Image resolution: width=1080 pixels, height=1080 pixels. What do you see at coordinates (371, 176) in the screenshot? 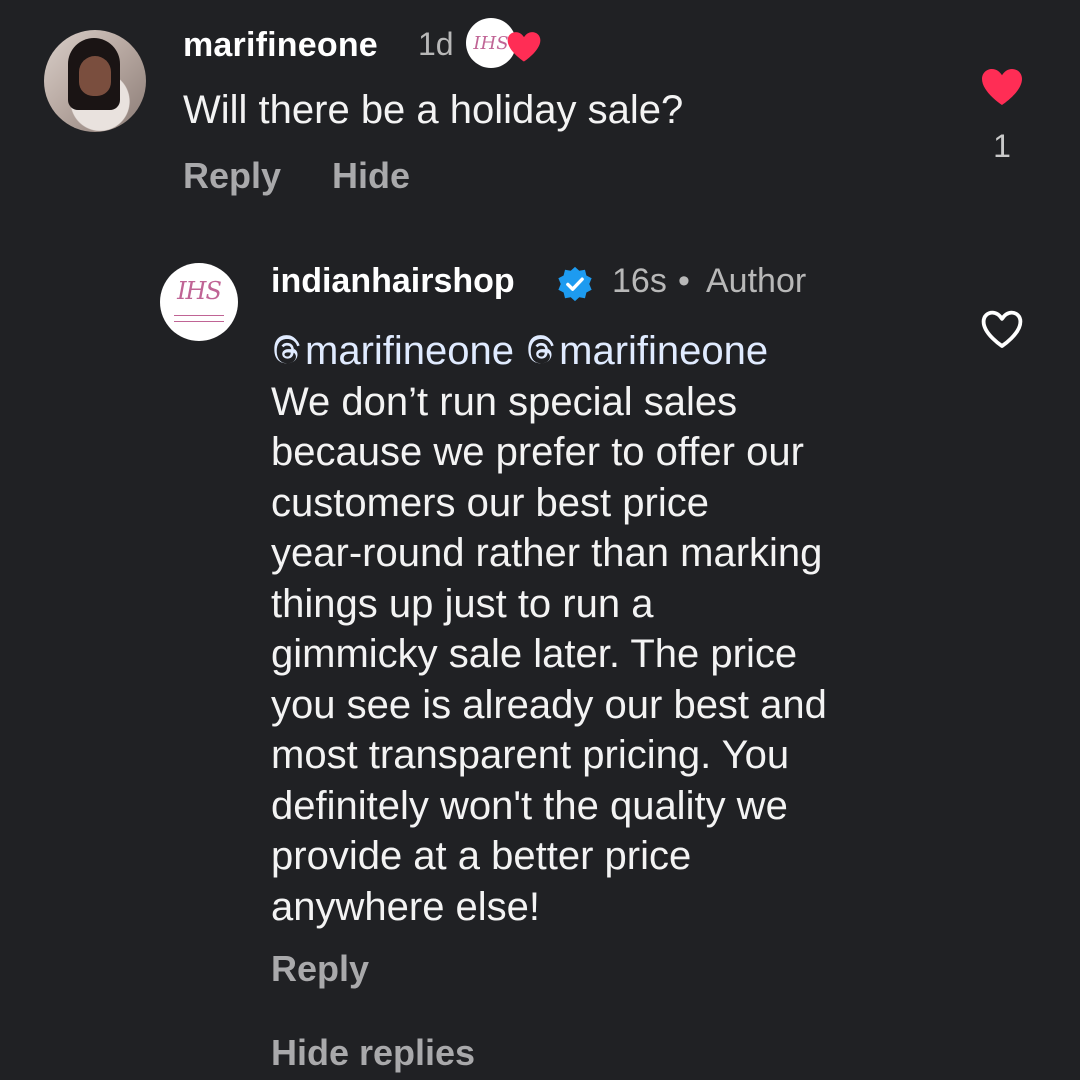
I see `hide-button: Hide` at bounding box center [371, 176].